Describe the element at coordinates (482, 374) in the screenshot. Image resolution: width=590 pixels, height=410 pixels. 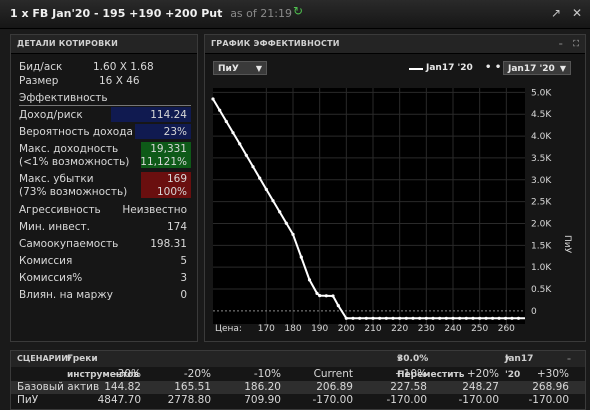
I see `scenario-column-header: +20%` at that location.